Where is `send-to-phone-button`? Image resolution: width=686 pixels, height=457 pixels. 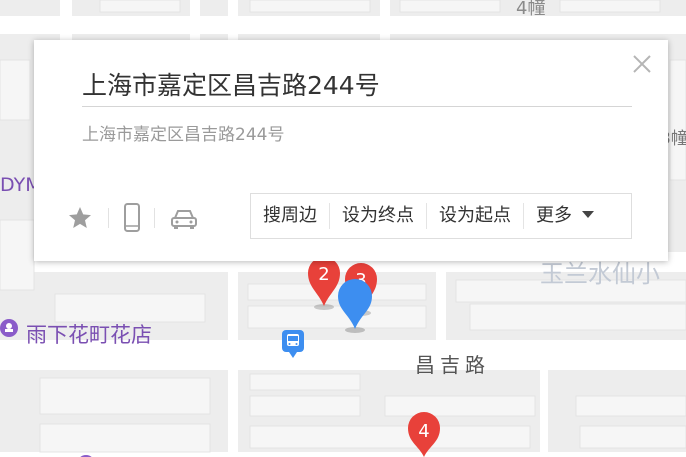 send-to-phone-button is located at coordinates (132, 218).